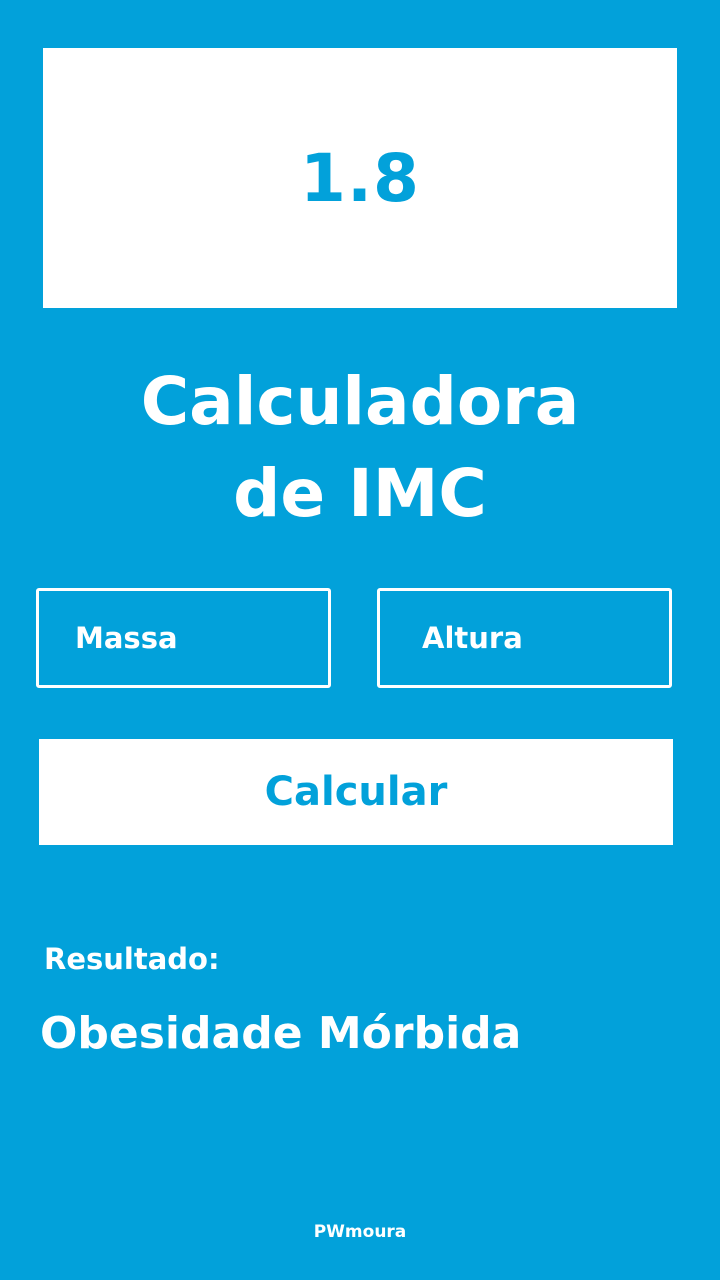 The height and width of the screenshot is (1280, 720). I want to click on app-title-line2: de IMC, so click(360, 493).